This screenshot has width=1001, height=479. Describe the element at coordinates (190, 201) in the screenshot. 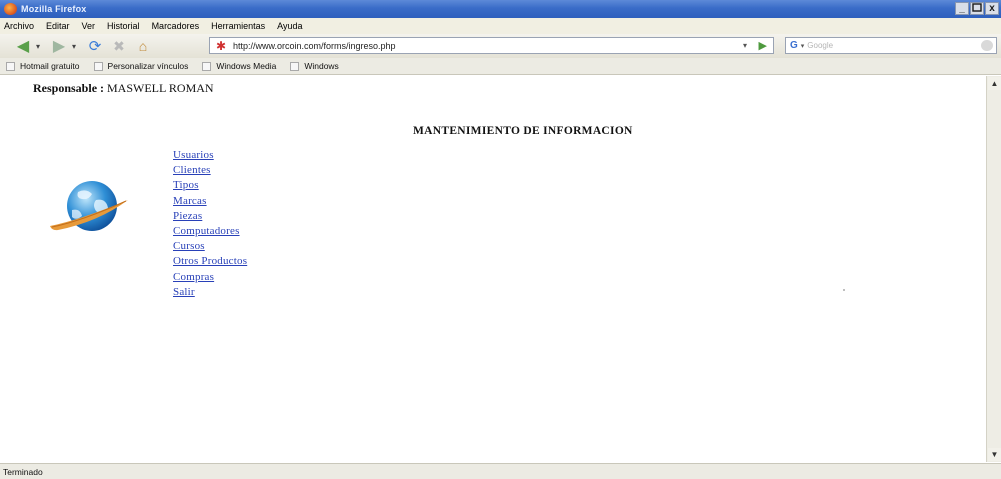

I see `link-marcas: Marcas` at that location.